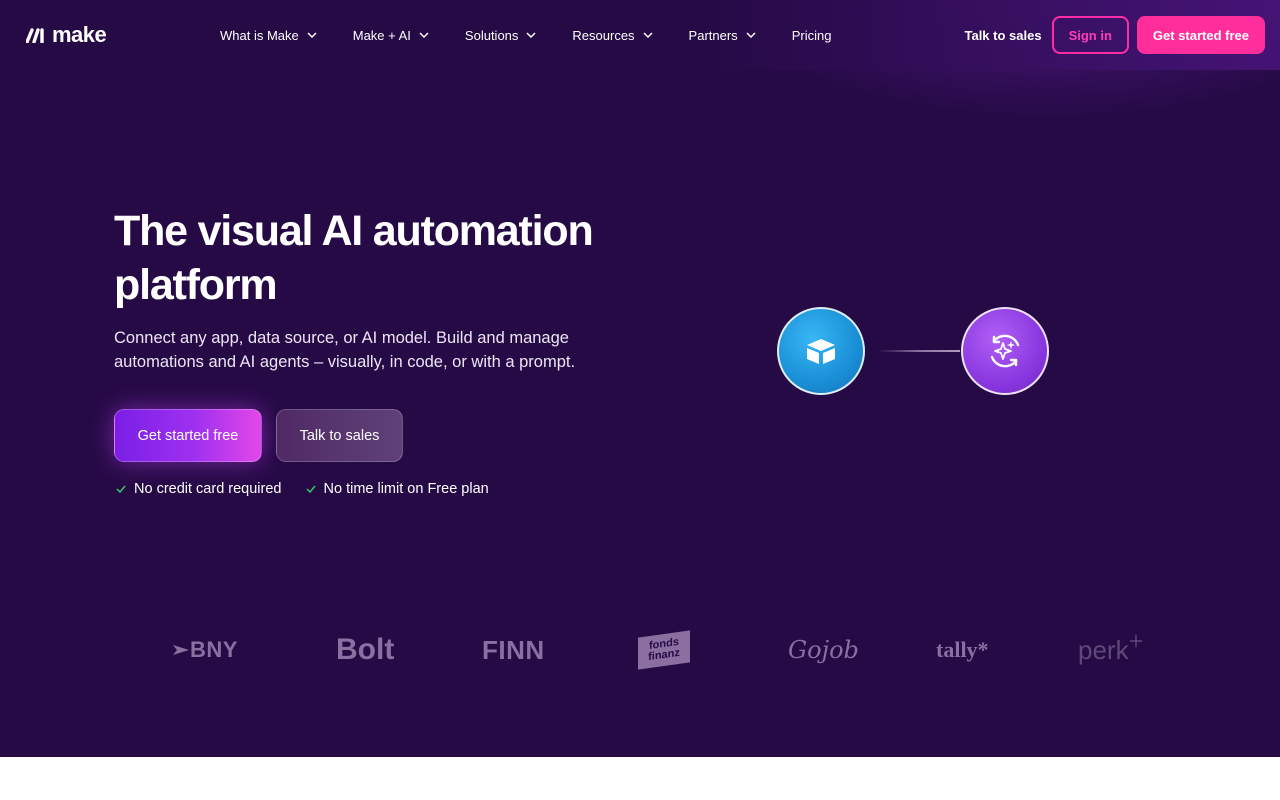 The height and width of the screenshot is (800, 1280). I want to click on nav-item-what-is-make: What is Make, so click(268, 35).